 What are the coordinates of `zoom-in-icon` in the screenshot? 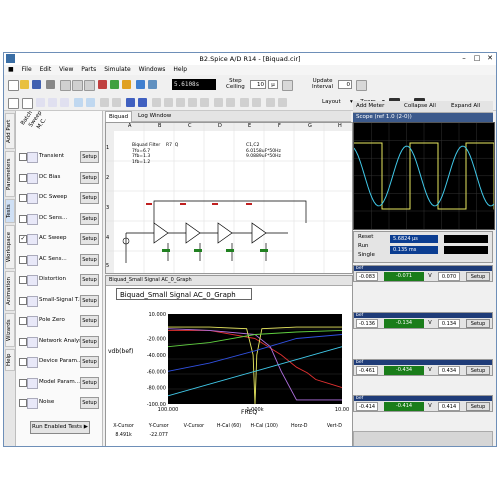 It's located at (40, 102).